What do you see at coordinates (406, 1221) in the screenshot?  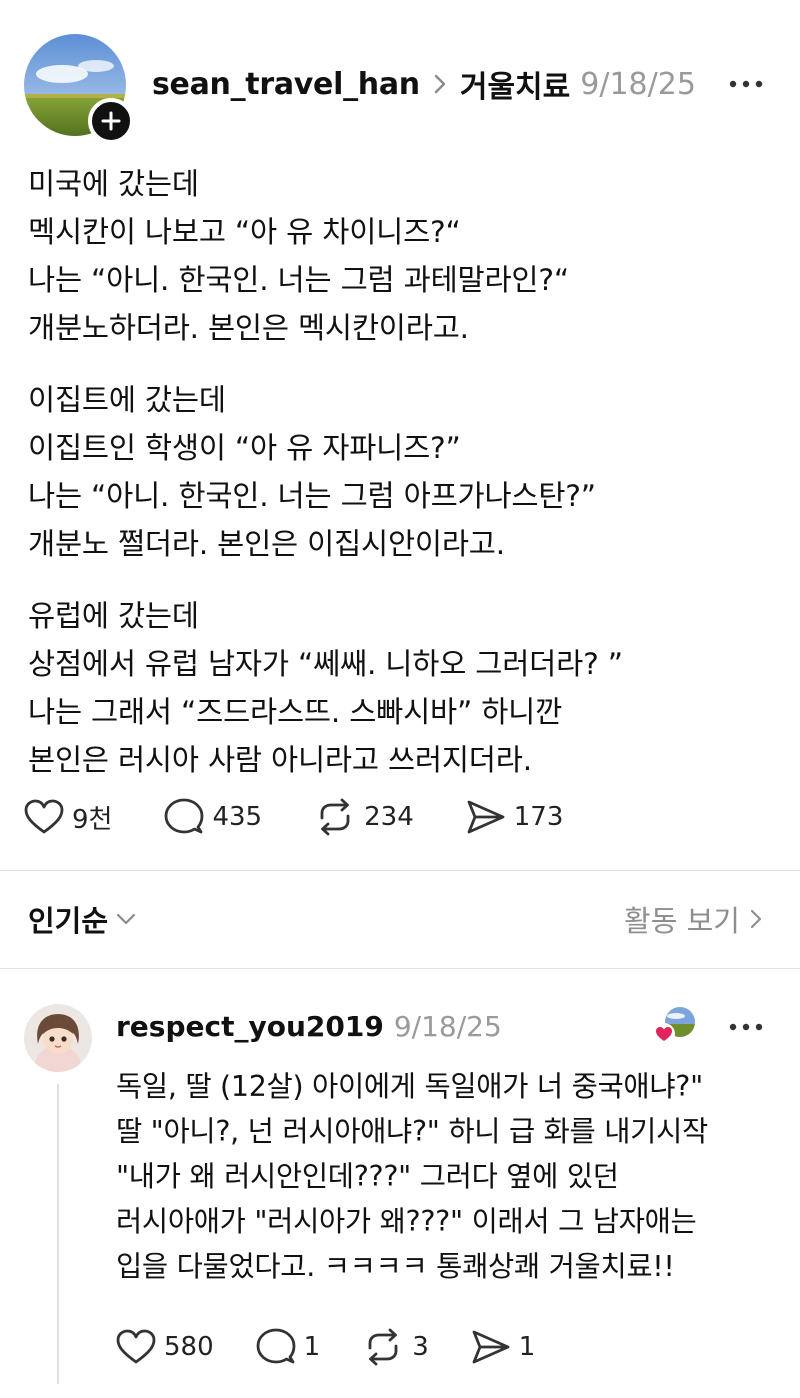 I see `comment-line: 러시아애가 "러시아가 왜???" 이래서 그 남자애는` at bounding box center [406, 1221].